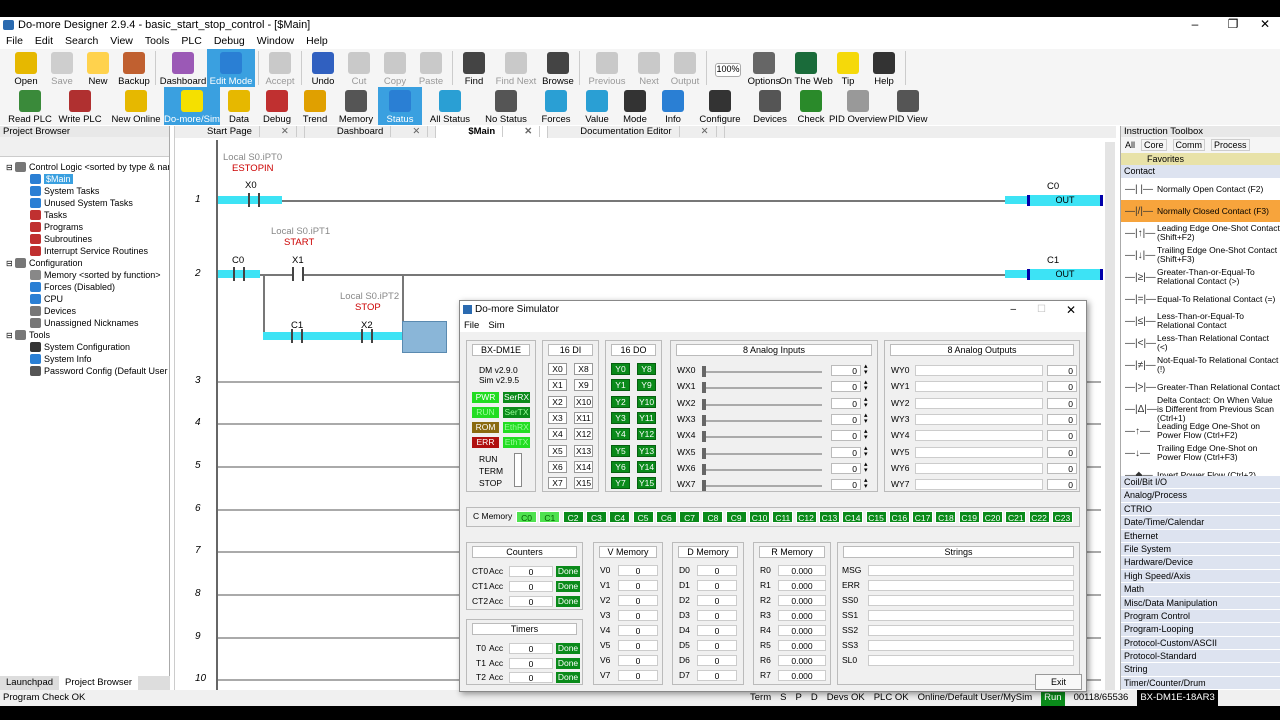 The height and width of the screenshot is (720, 1280). I want to click on simulator-close-button: ✕, so click(1071, 310).